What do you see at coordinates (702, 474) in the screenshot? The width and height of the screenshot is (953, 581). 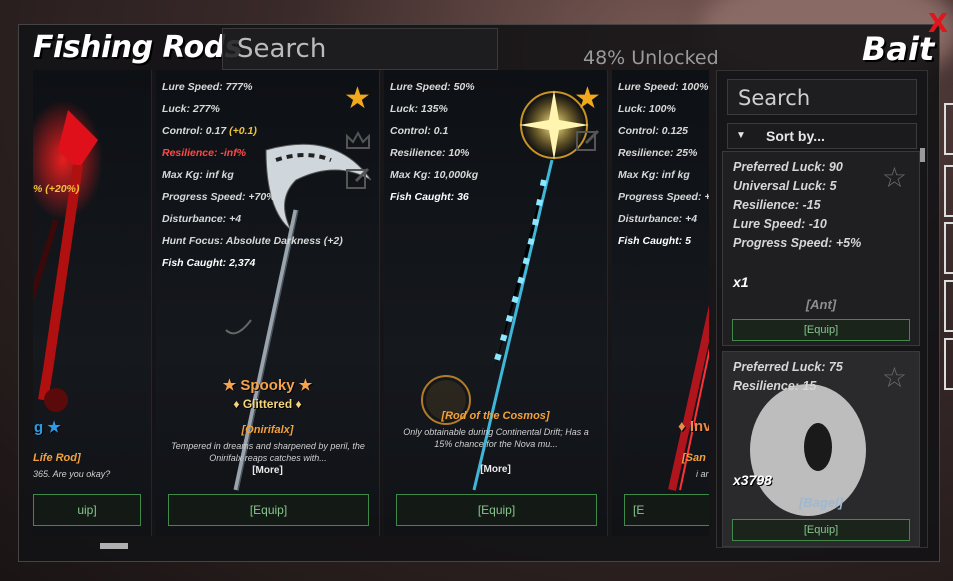 I see `rod-description: i ar` at bounding box center [702, 474].